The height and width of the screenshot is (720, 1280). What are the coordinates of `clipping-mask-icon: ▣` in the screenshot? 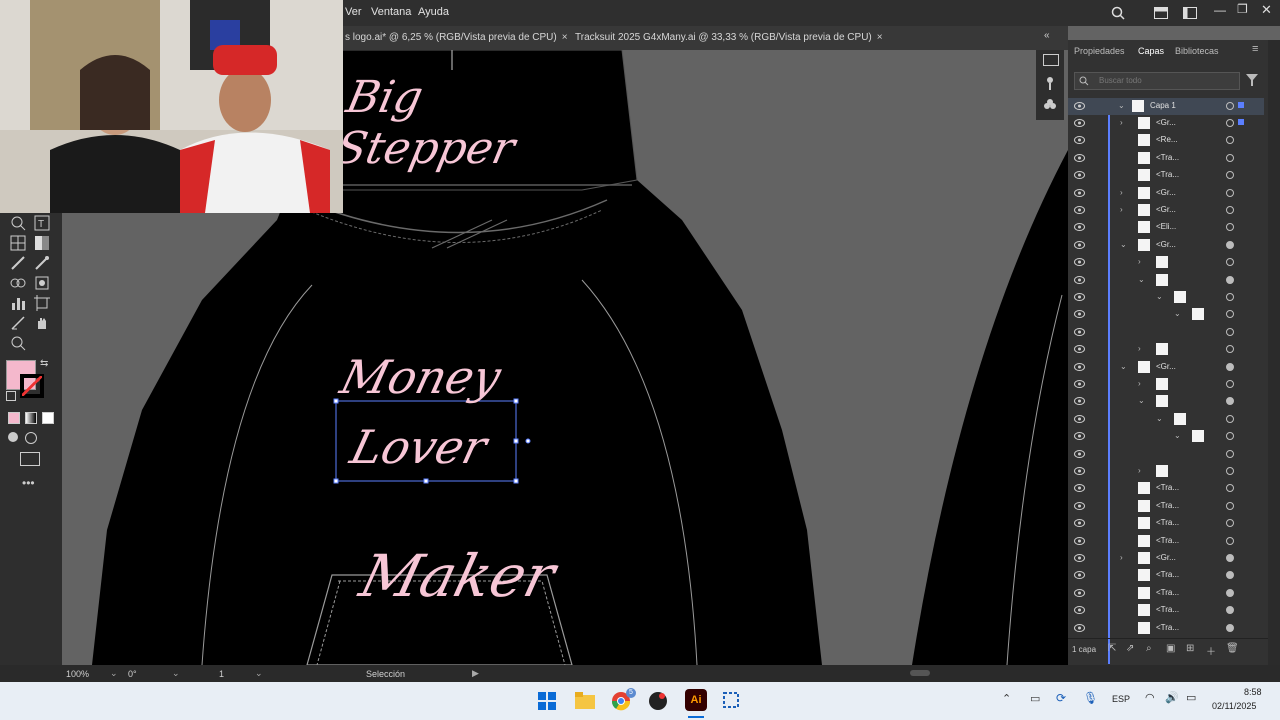 It's located at (1170, 648).